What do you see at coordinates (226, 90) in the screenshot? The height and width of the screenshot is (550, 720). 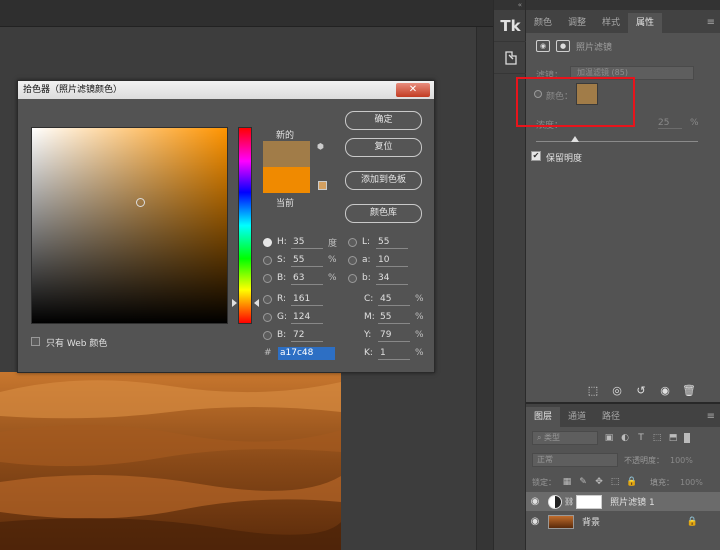 I see `dialog-titlebar: 拾色器（照片滤镜颜色） ✕` at bounding box center [226, 90].